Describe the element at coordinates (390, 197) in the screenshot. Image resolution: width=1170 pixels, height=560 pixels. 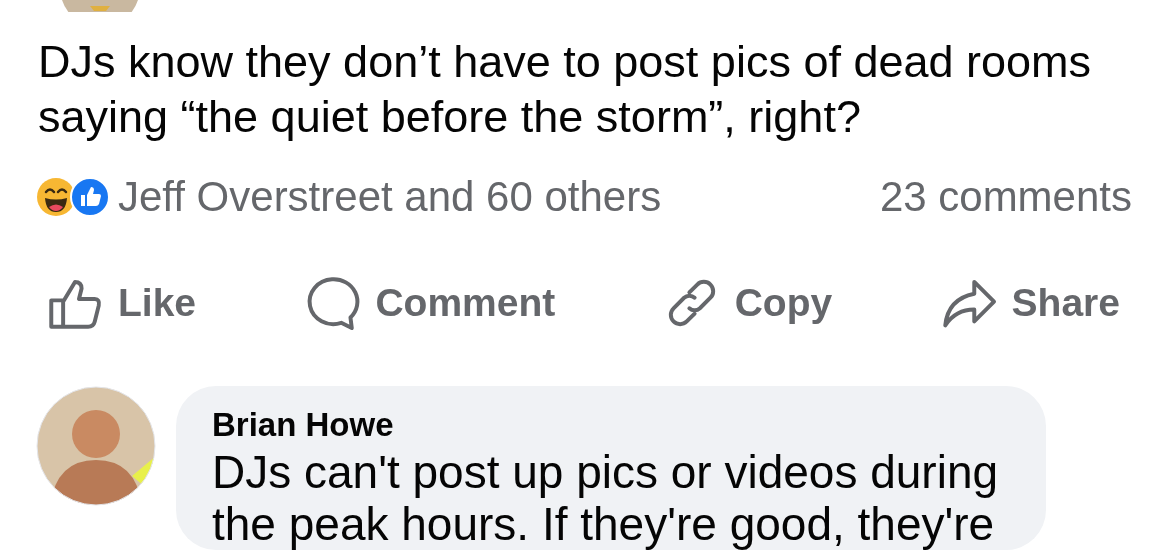
I see `reactions-summary: Jeff Overstreet and 60 others` at that location.